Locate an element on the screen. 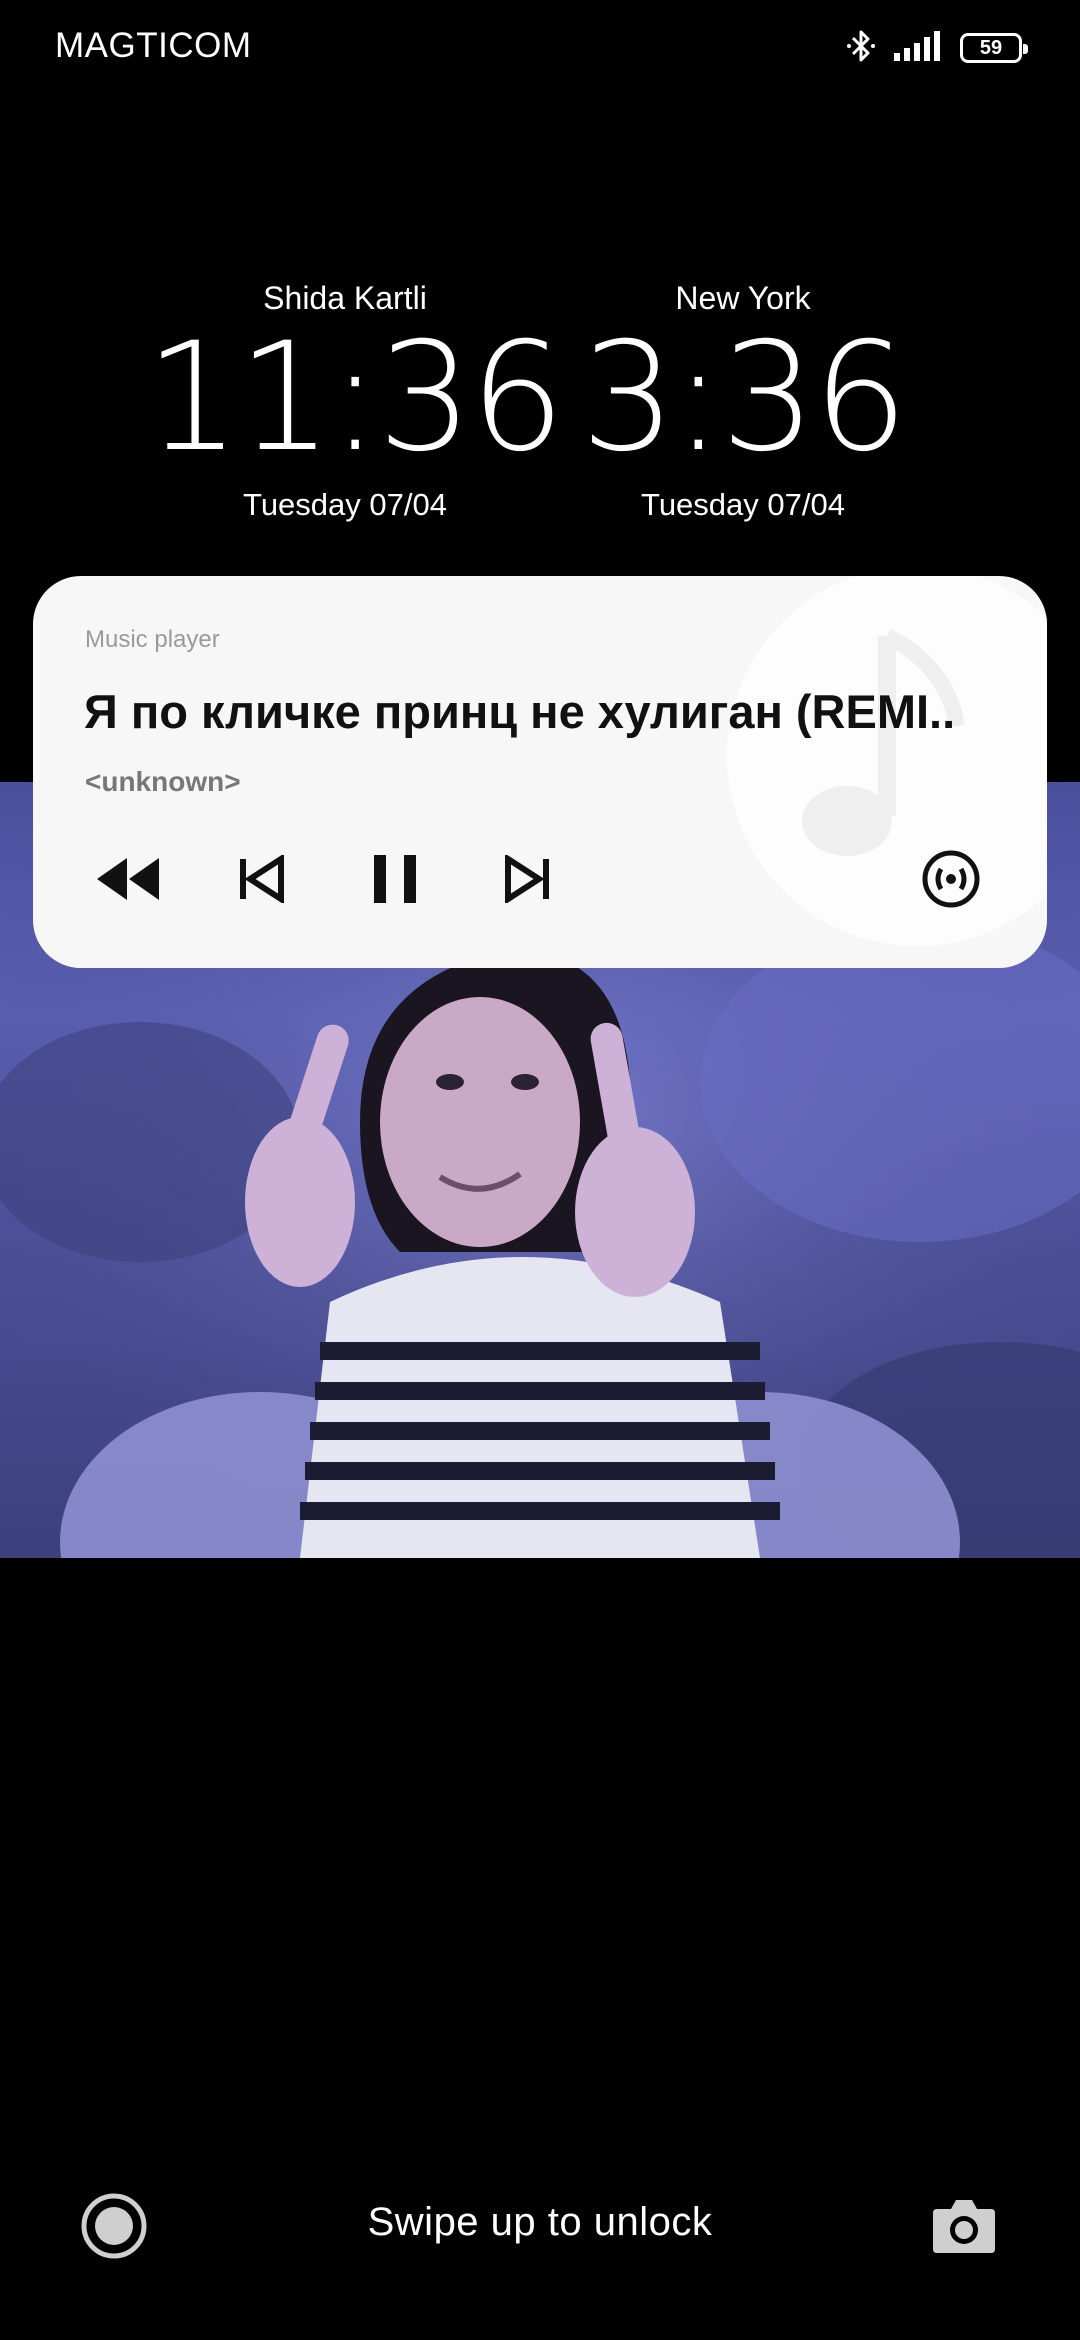 This screenshot has width=1080, height=2340. battery-nub is located at coordinates (1025, 49).